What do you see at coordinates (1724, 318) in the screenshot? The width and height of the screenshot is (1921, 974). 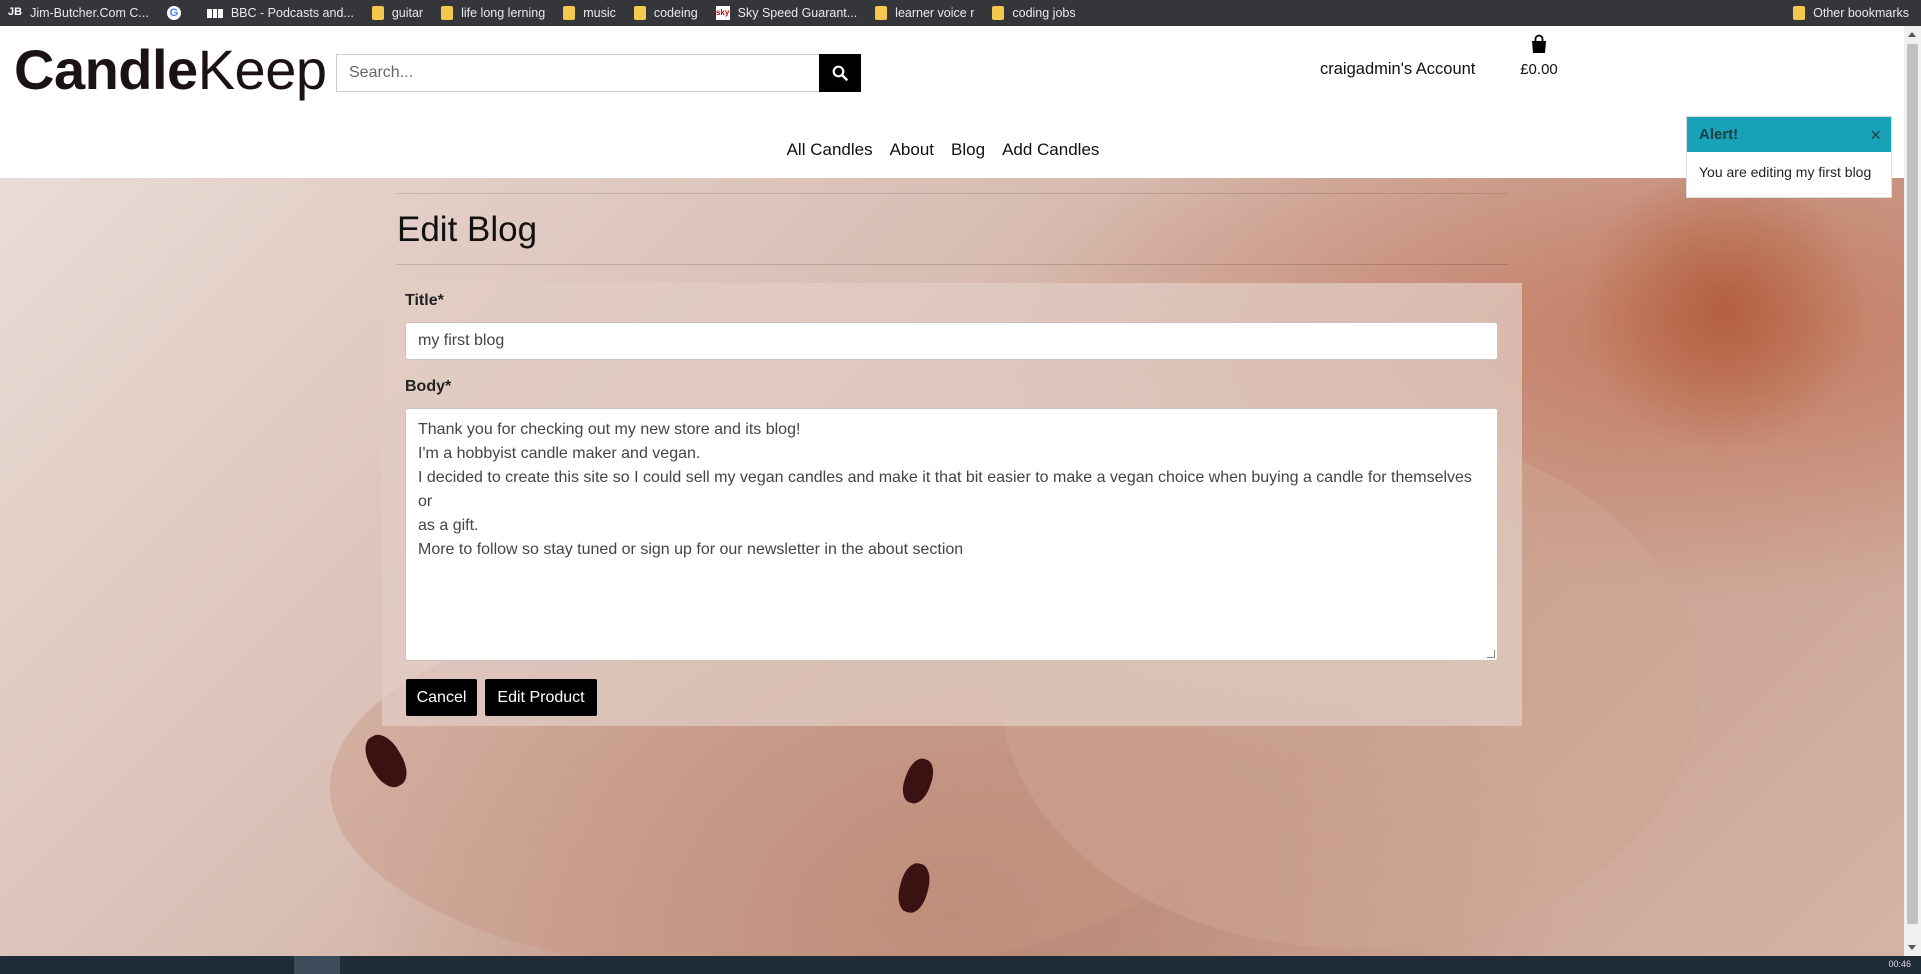 I see `hair-shape` at bounding box center [1724, 318].